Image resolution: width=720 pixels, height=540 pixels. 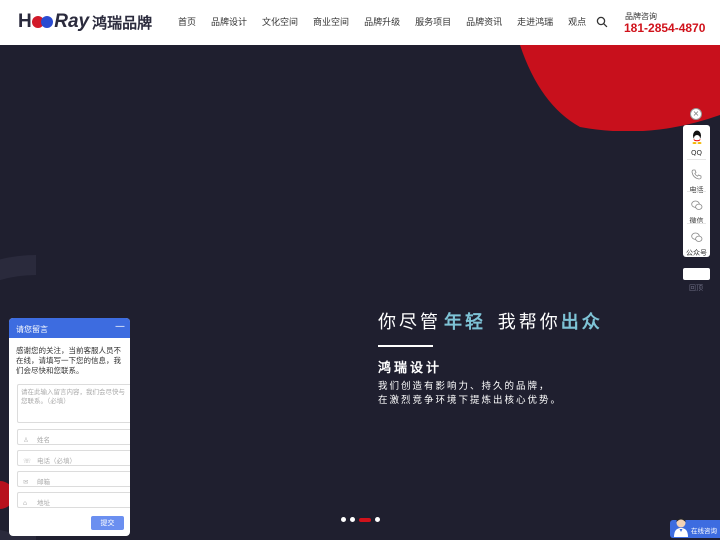 What do you see at coordinates (681, 527) in the screenshot?
I see `agent-avatar-icon` at bounding box center [681, 527].